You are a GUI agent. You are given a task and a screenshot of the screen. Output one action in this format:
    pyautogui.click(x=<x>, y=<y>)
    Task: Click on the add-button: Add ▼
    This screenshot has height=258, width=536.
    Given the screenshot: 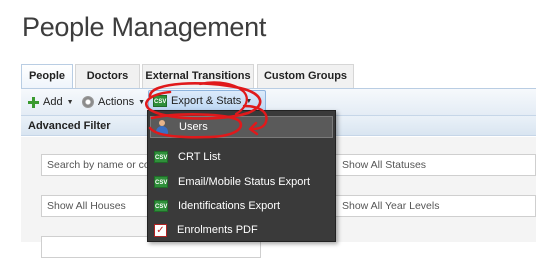 What is the action you would take?
    pyautogui.click(x=51, y=102)
    